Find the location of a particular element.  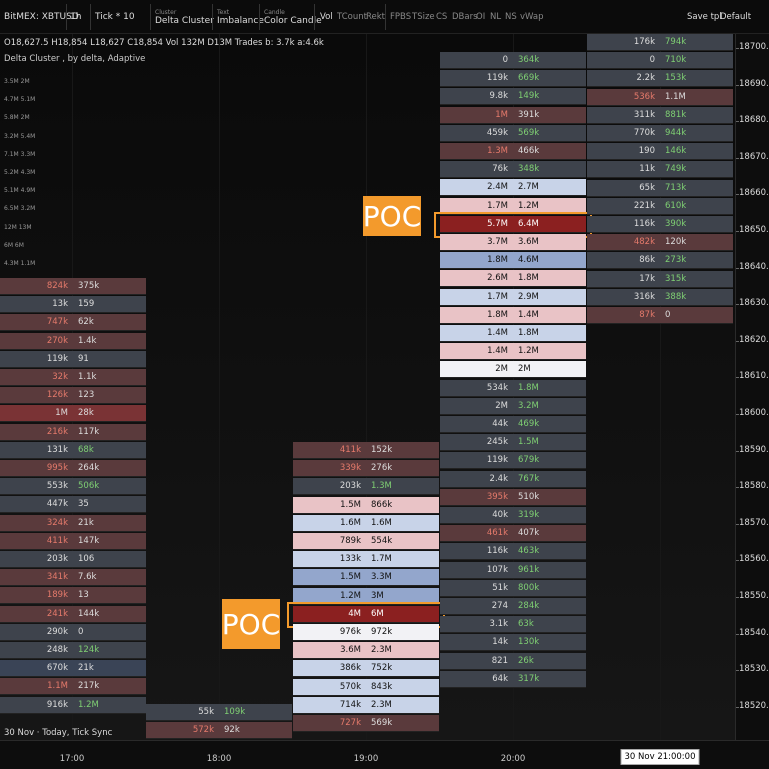

bid-volume: 1M is located at coordinates (61, 413).